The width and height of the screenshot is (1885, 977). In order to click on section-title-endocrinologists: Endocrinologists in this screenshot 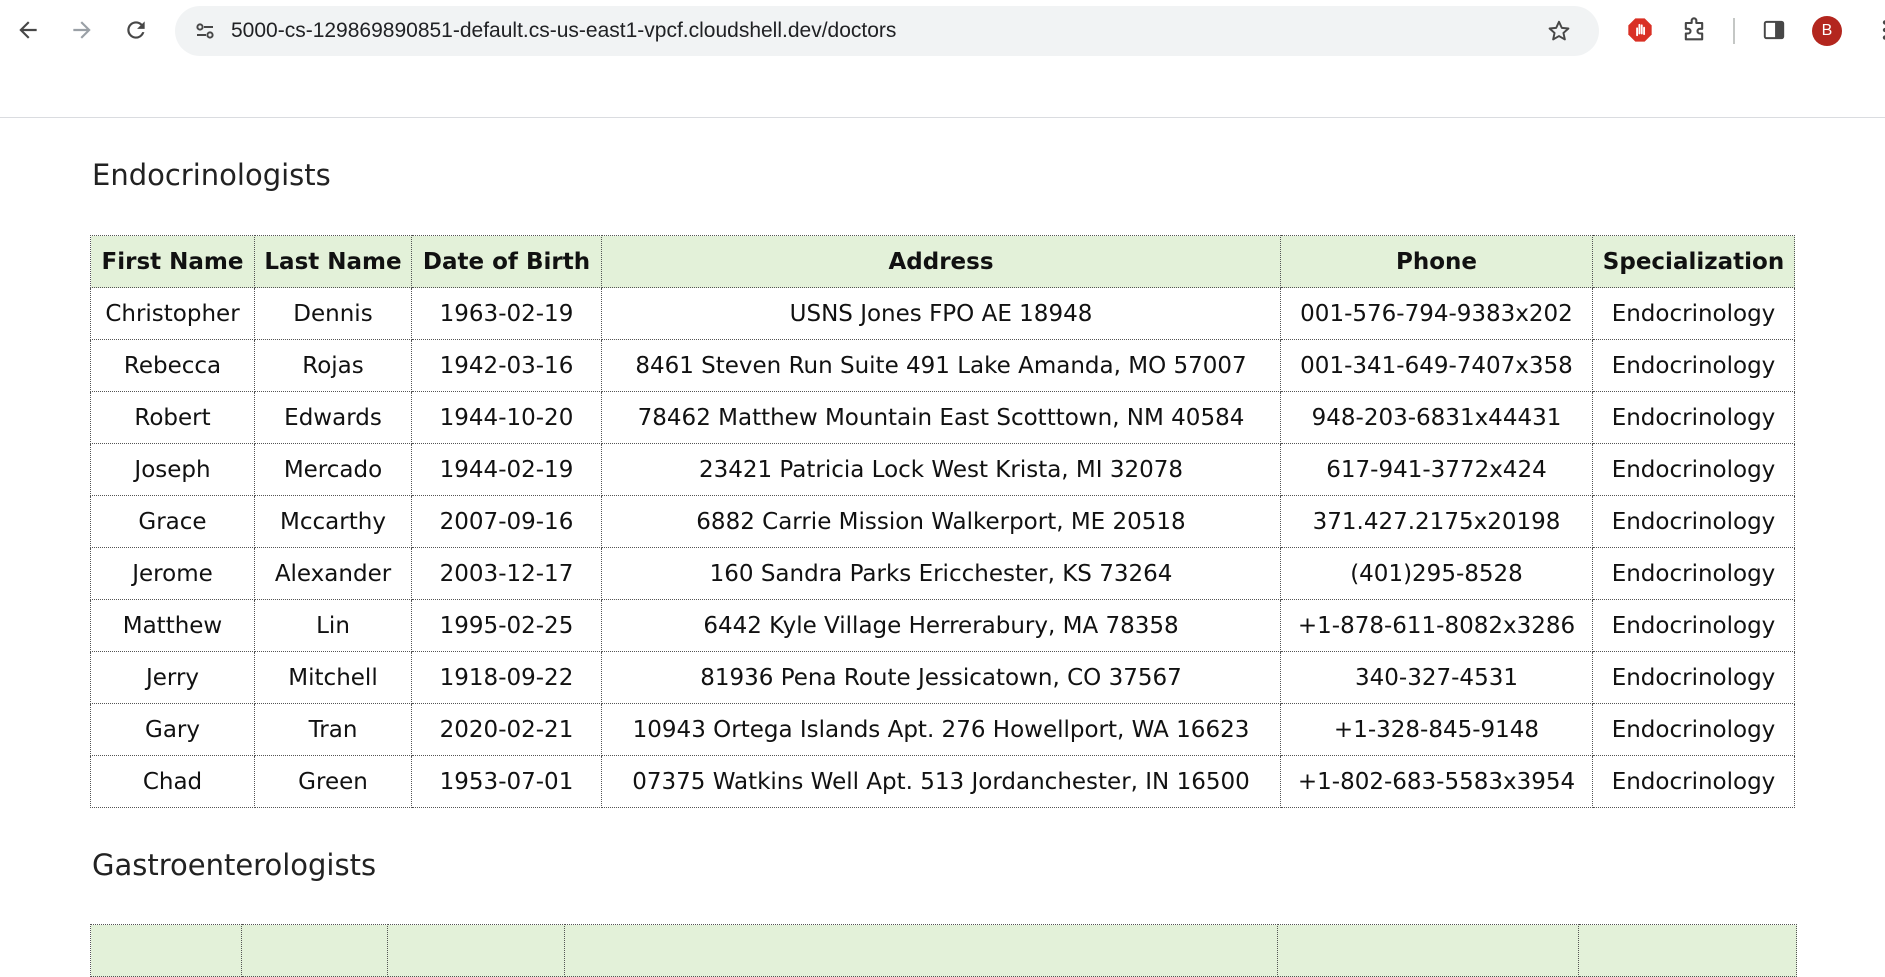, I will do `click(211, 175)`.